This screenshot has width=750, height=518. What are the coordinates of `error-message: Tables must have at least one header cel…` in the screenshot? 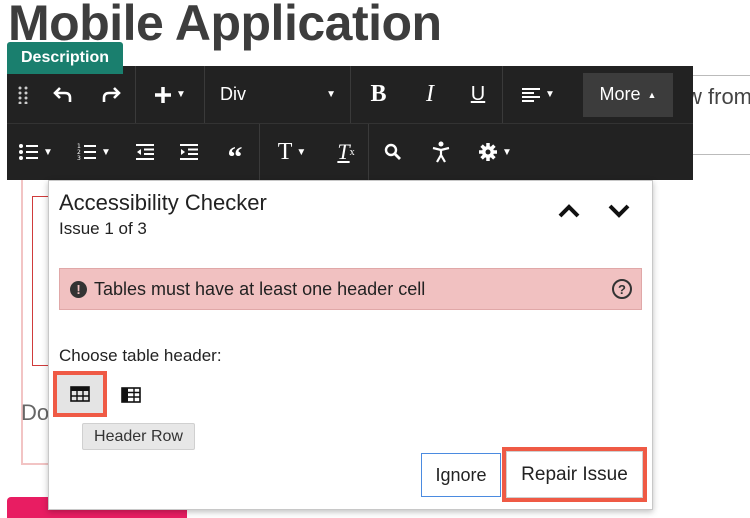 It's located at (260, 288).